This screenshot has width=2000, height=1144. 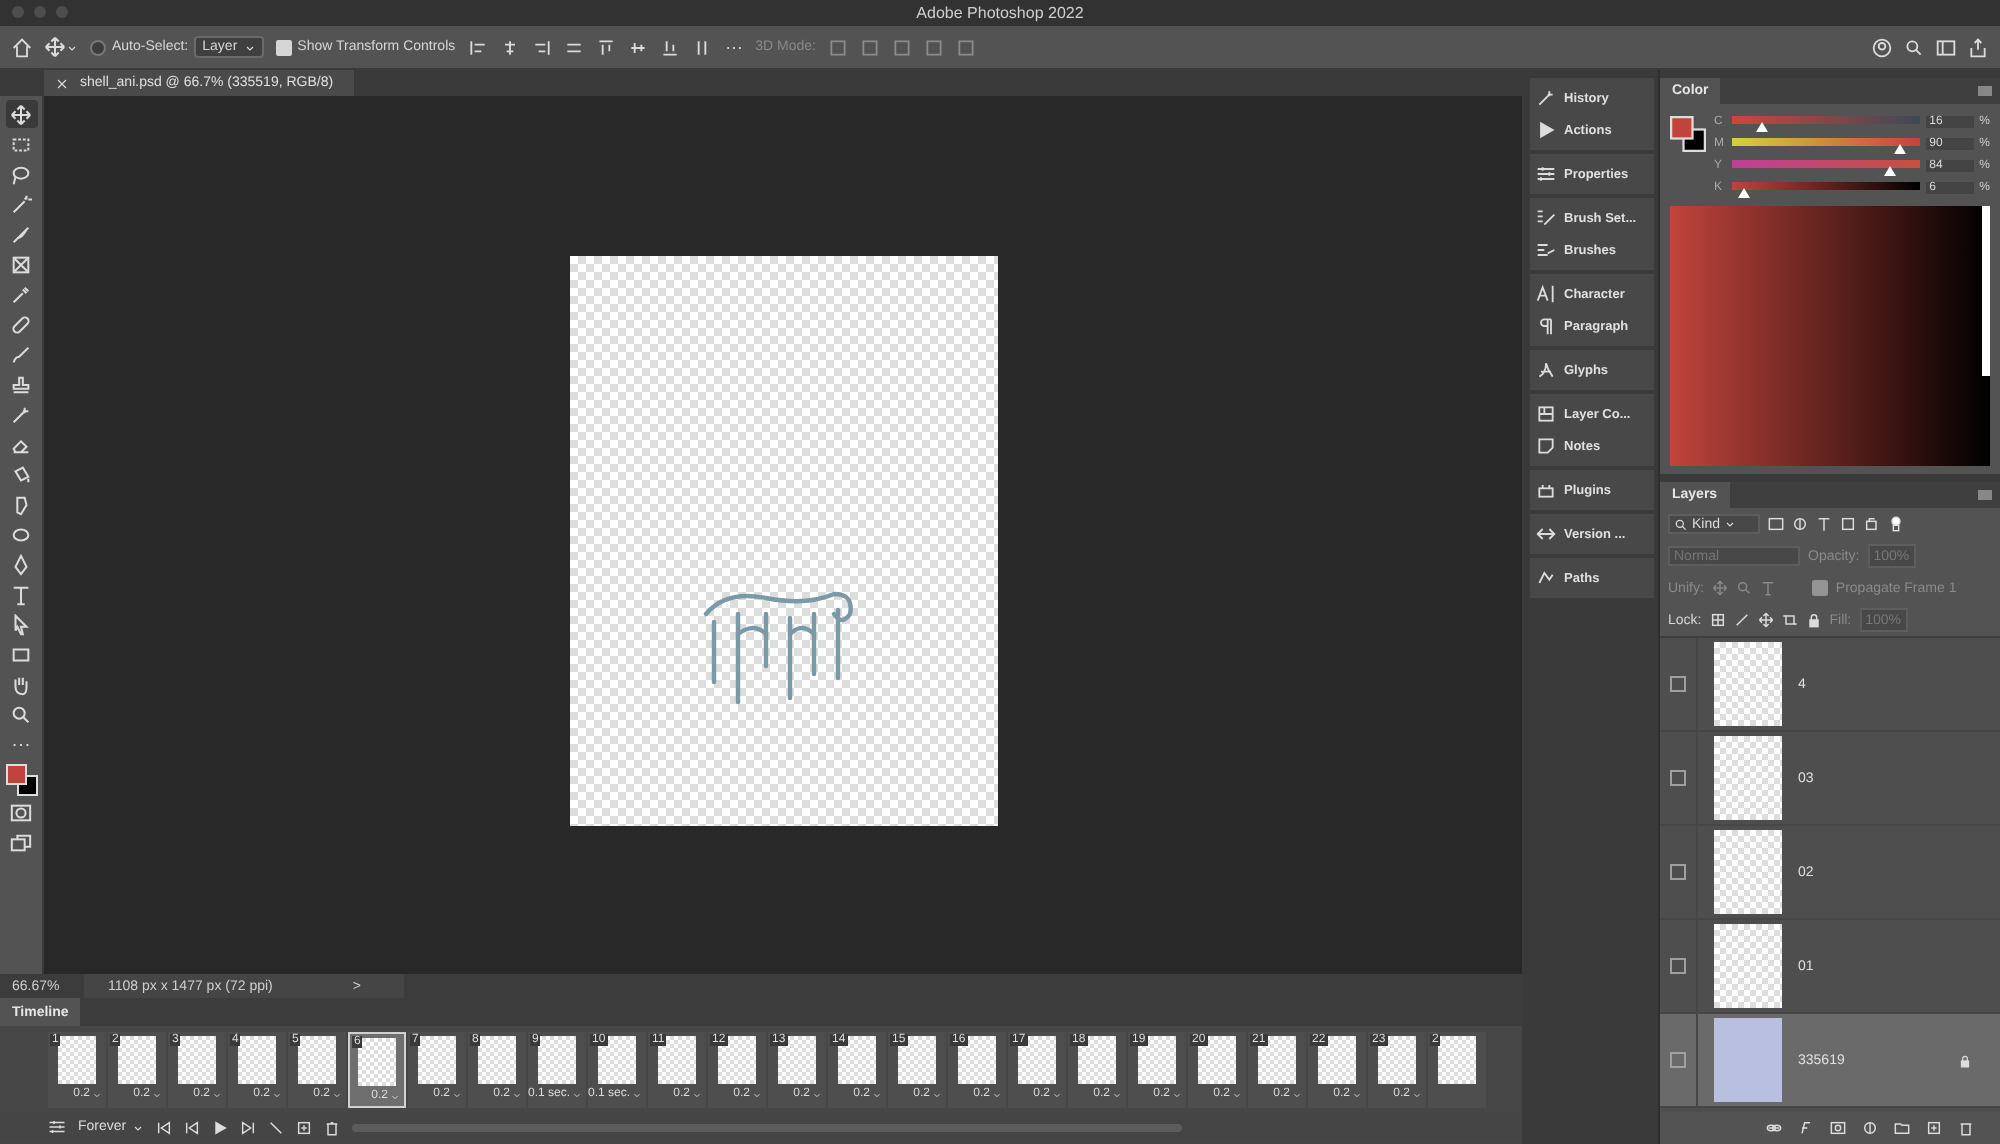 I want to click on person-button, so click(x=1882, y=47).